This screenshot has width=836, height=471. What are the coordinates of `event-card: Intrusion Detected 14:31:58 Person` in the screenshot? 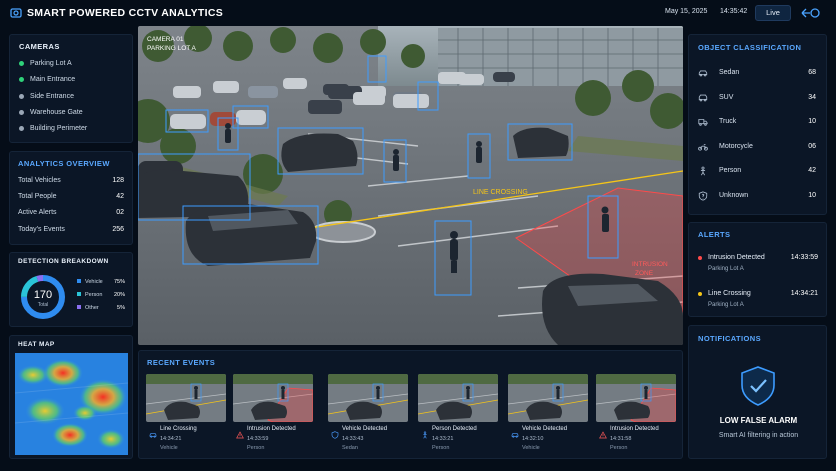 It's located at (636, 416).